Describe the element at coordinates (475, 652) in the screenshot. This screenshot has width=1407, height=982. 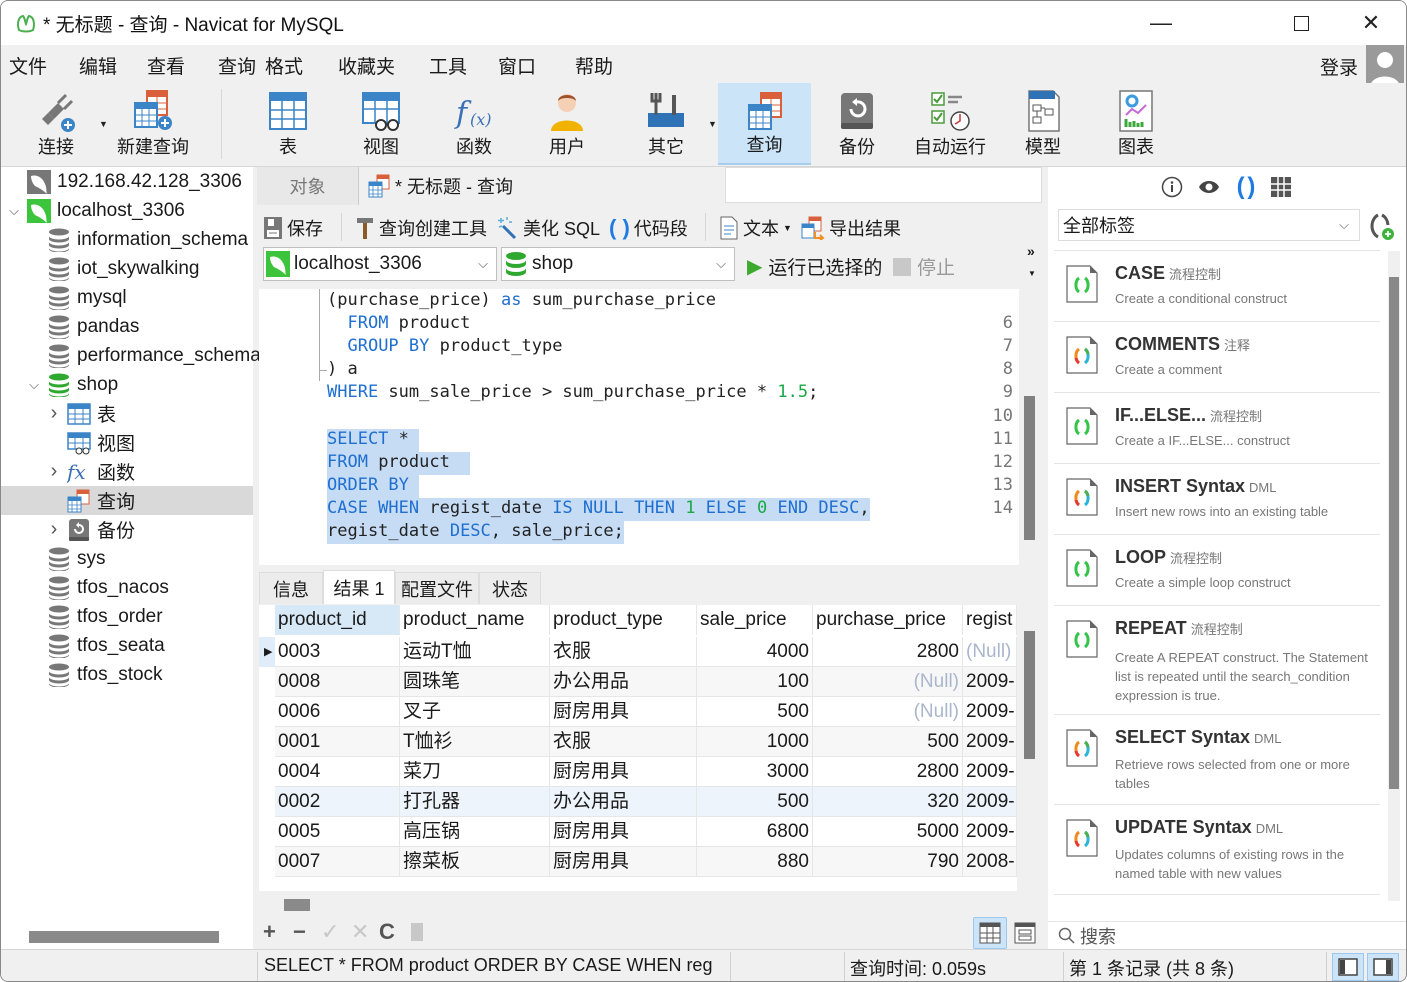
I see `table-cell: 运动T恤` at that location.